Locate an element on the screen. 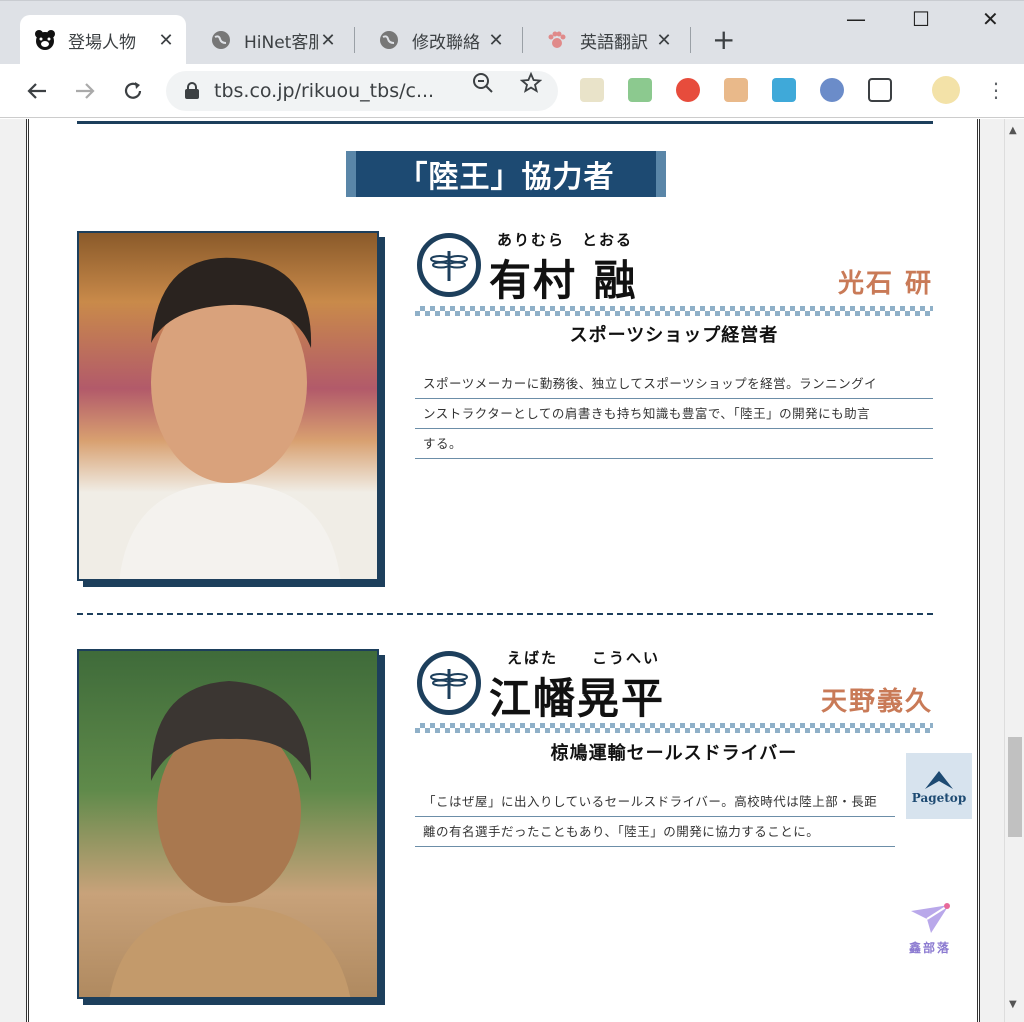  lock-icon is located at coordinates (192, 90).